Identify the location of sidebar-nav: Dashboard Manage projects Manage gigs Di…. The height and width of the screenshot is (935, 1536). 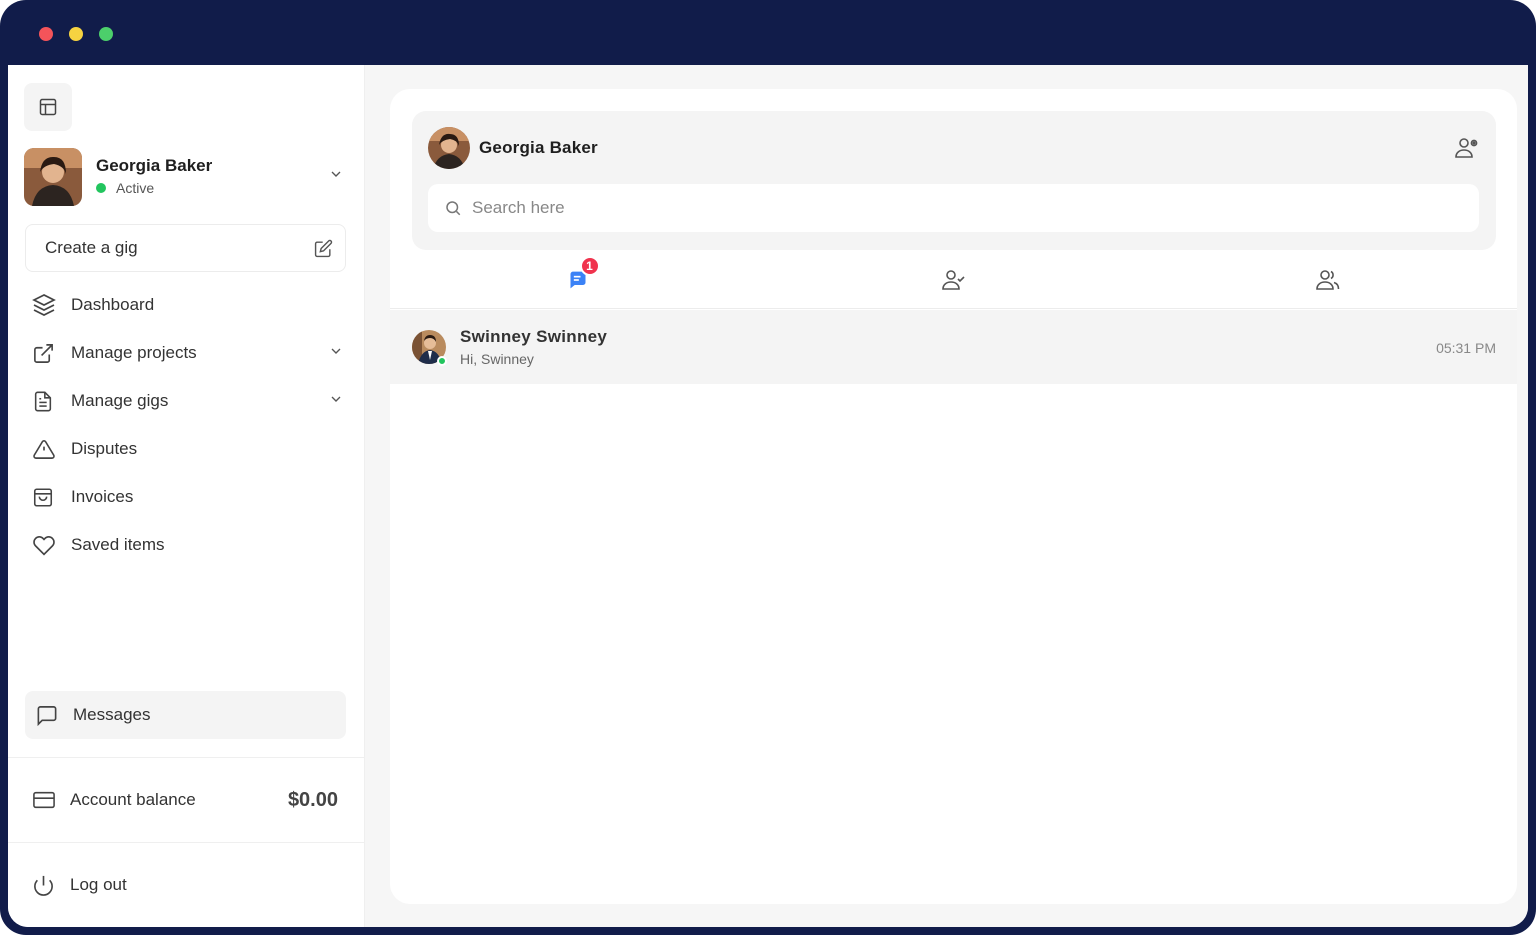
(188, 425).